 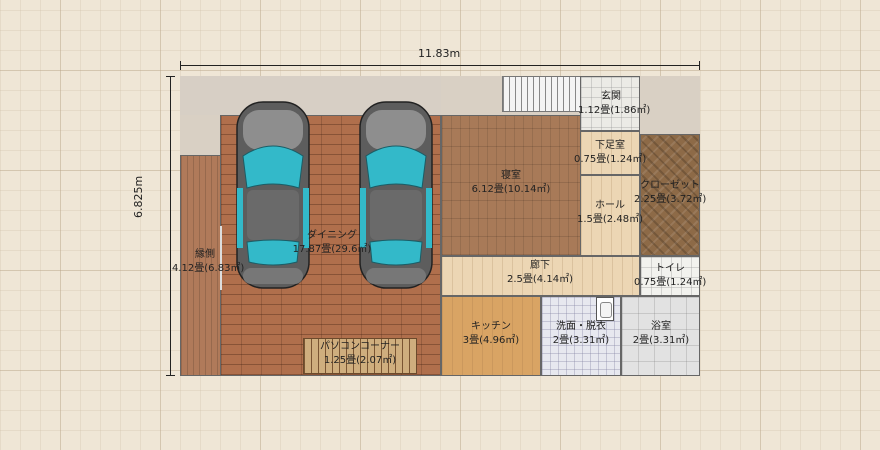 I want to click on room-name: 洗面・脱衣, so click(x=581, y=326).